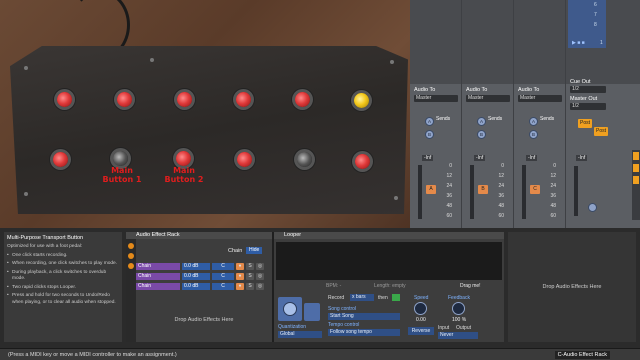 This screenshot has width=640, height=360. I want to click on input-output-select: Never, so click(458, 335).